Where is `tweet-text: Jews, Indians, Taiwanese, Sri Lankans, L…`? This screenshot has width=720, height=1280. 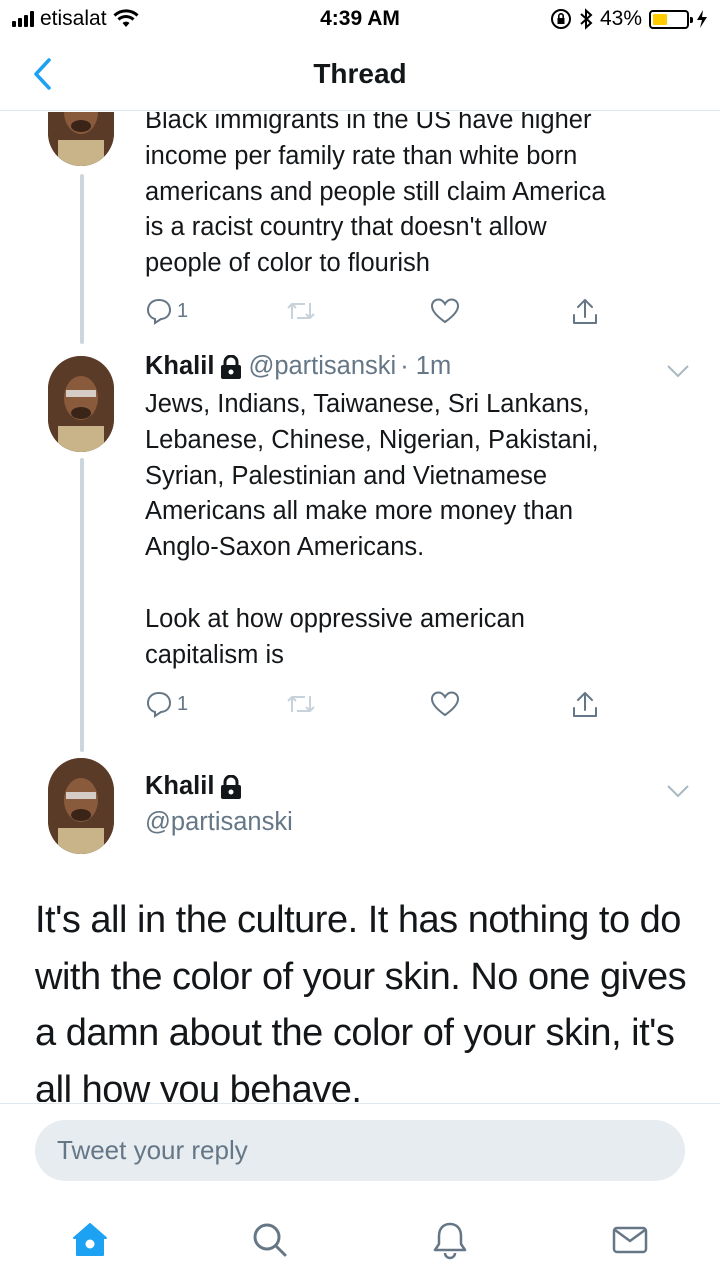 tweet-text: Jews, Indians, Taiwanese, Sri Lankans, L… is located at coordinates (372, 529).